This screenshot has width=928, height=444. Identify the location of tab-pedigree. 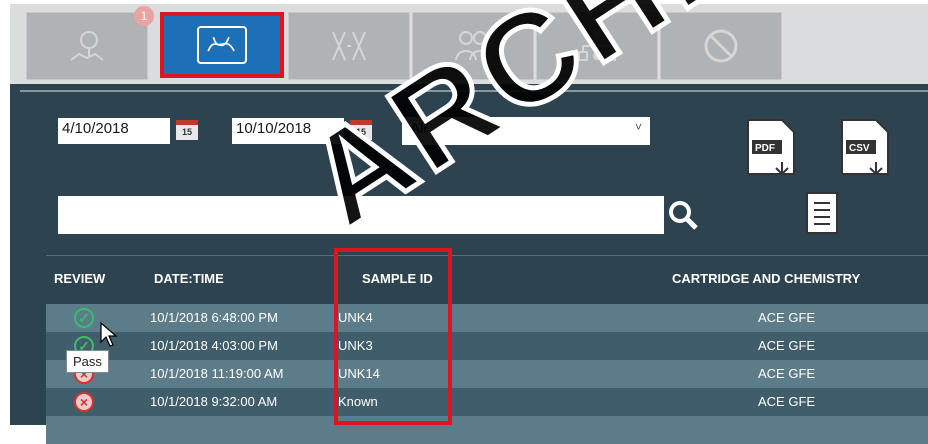
(597, 46).